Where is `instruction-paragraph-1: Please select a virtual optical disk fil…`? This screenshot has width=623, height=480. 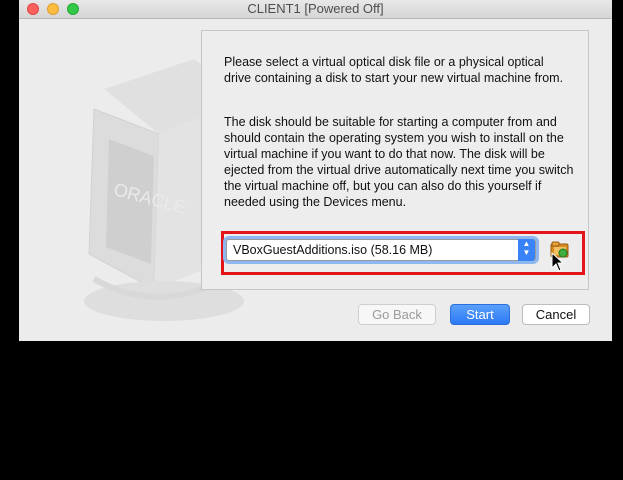 instruction-paragraph-1: Please select a virtual optical disk fil… is located at coordinates (394, 70).